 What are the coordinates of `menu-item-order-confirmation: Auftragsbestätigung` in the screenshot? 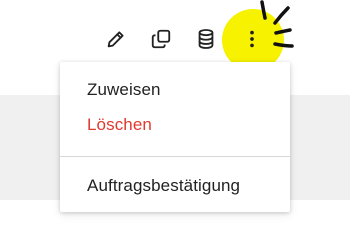 It's located at (175, 186).